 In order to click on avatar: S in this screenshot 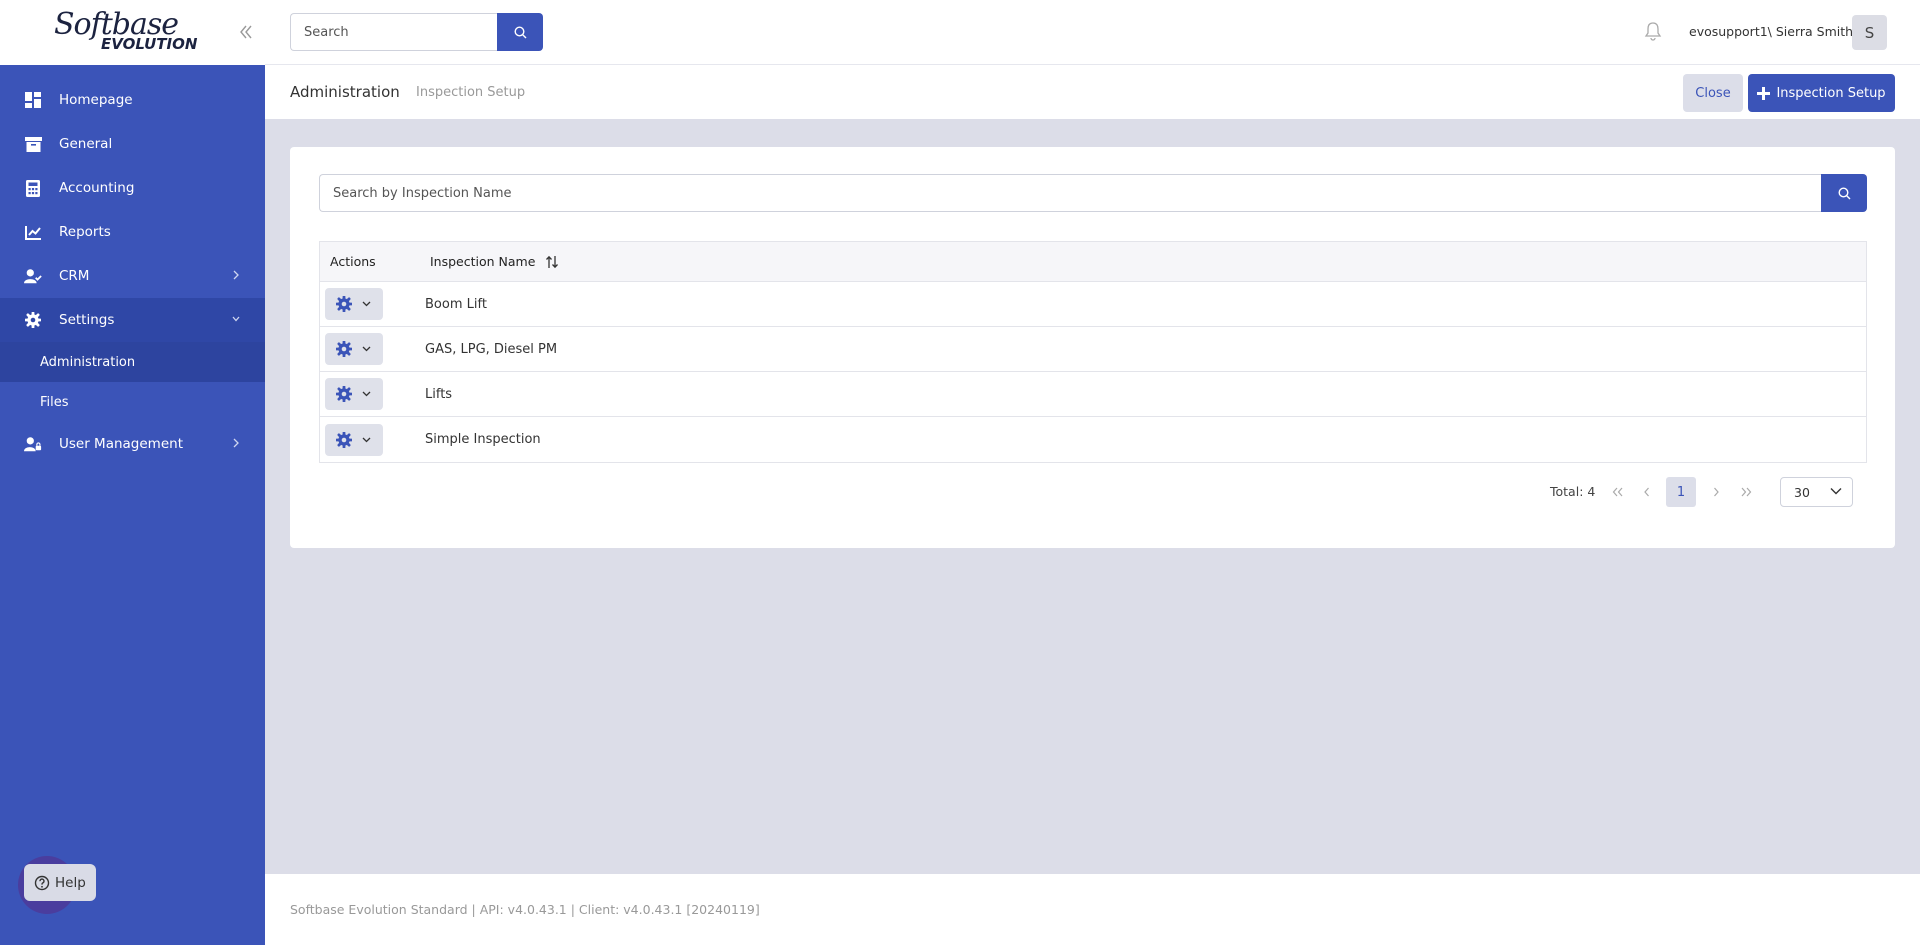, I will do `click(1869, 32)`.